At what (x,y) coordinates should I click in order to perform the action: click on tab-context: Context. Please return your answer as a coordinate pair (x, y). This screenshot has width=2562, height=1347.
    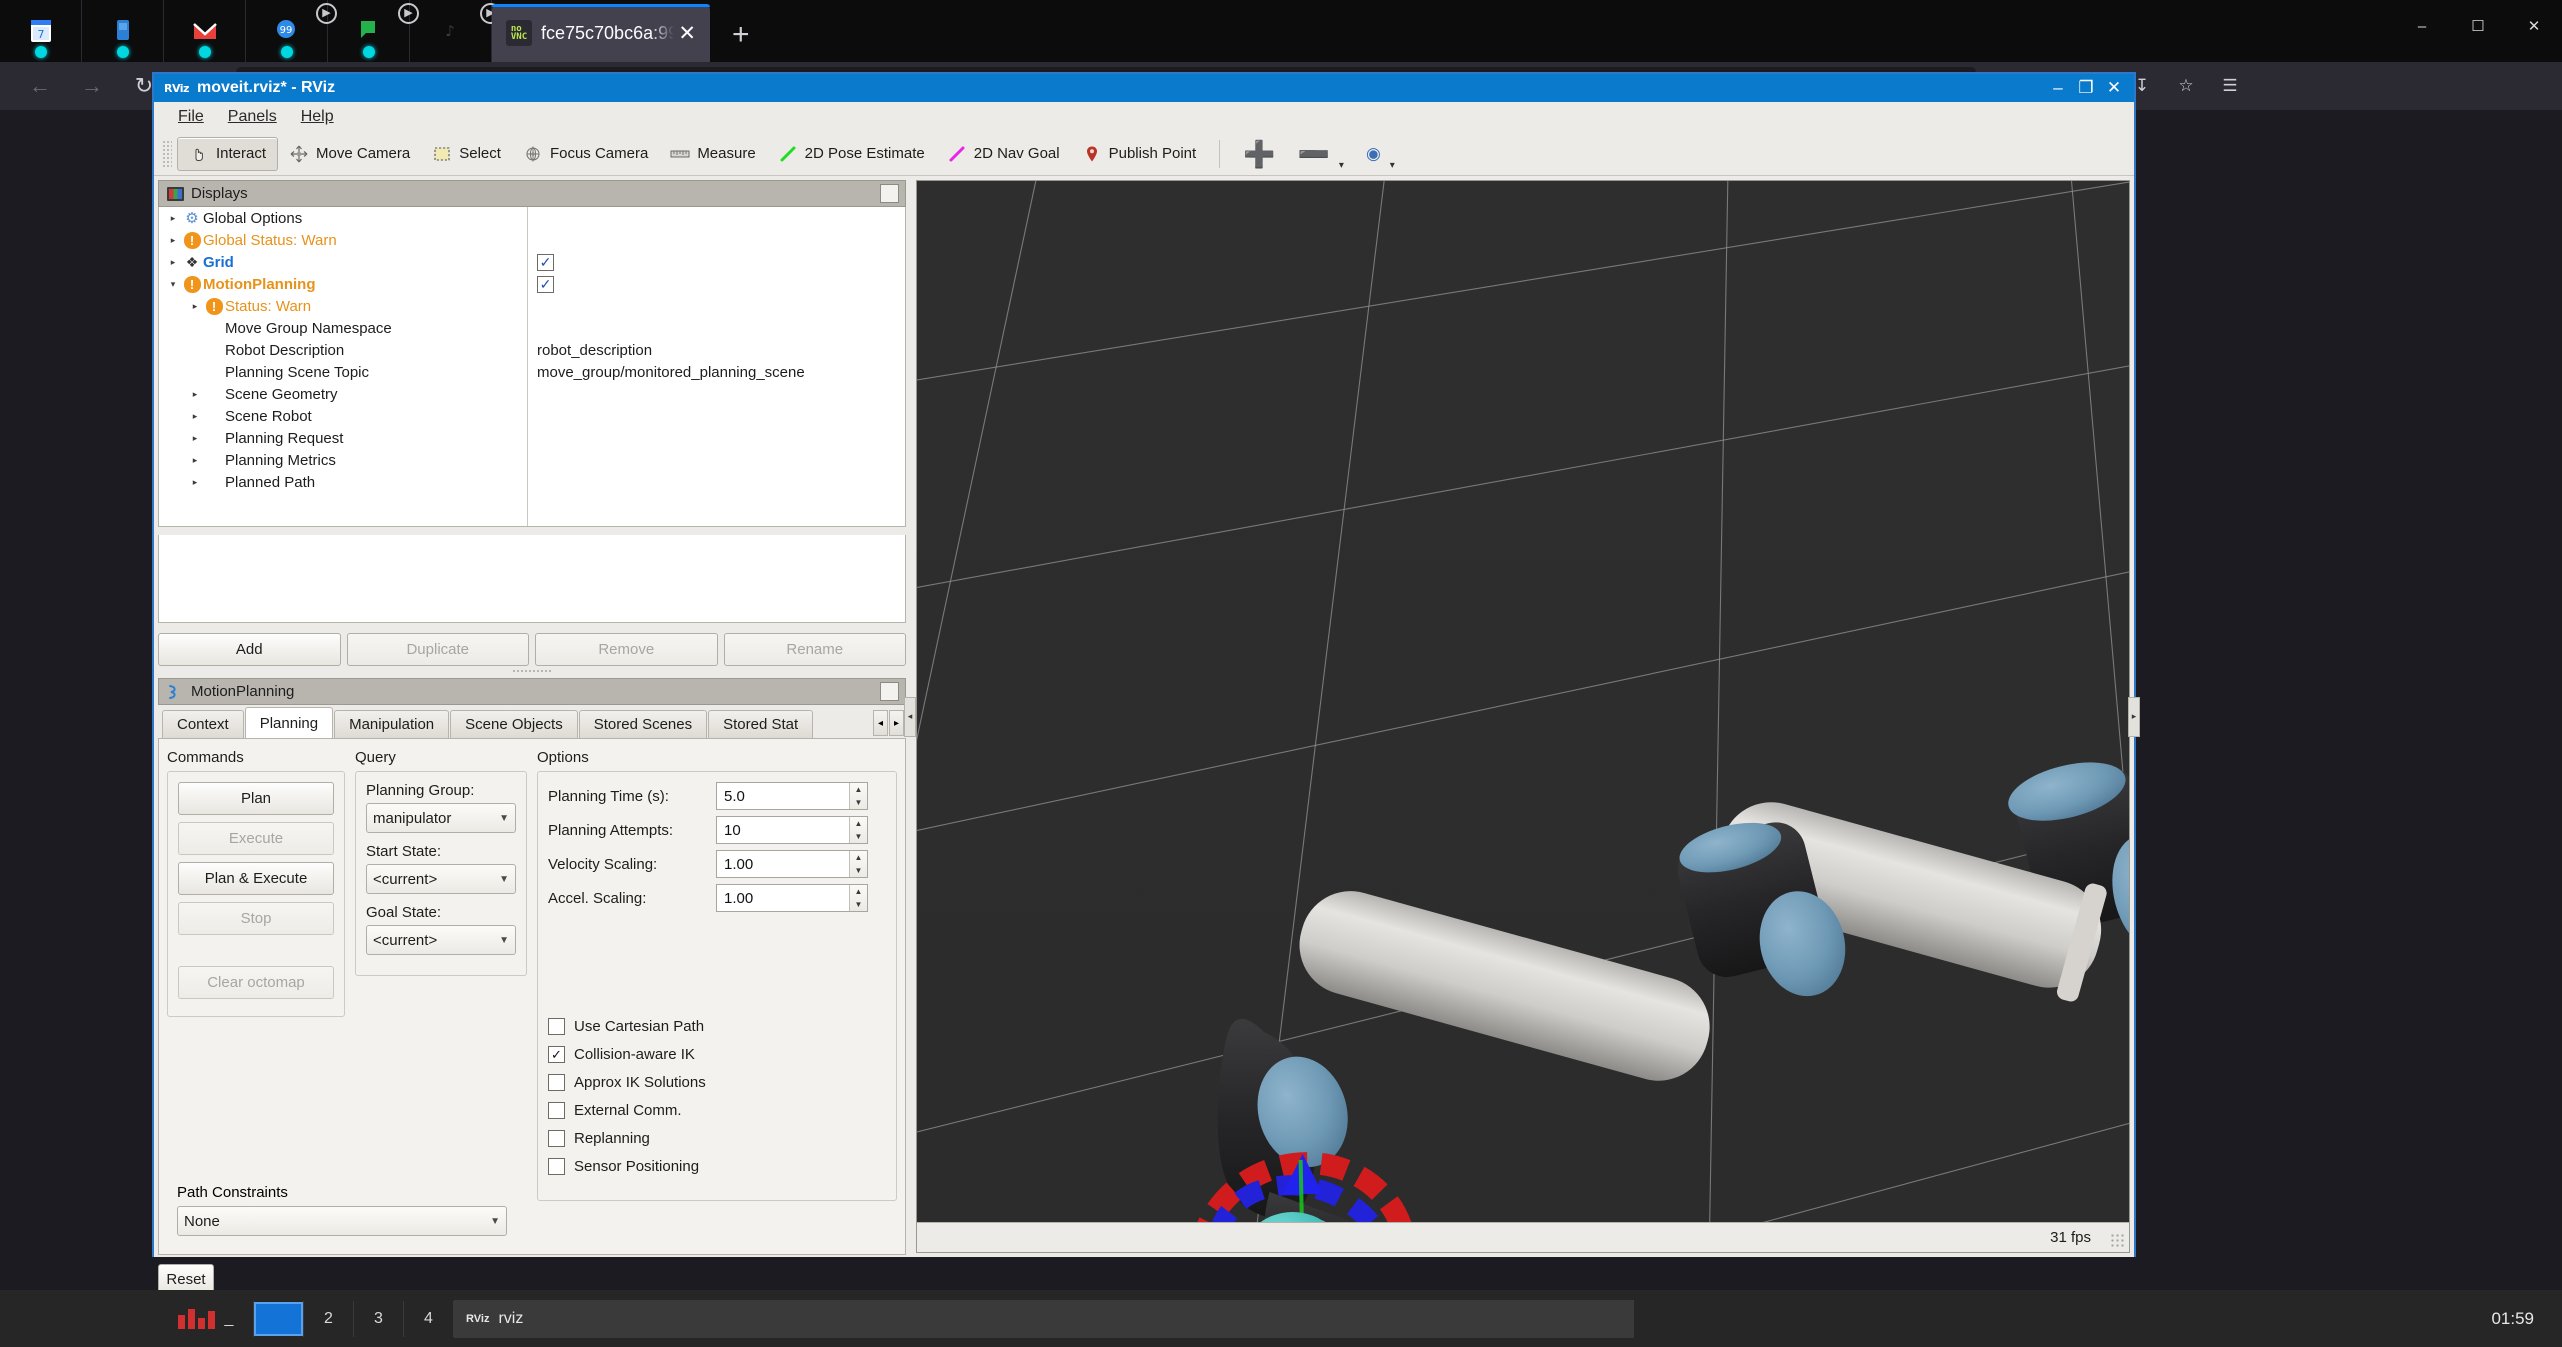
    Looking at the image, I should click on (203, 724).